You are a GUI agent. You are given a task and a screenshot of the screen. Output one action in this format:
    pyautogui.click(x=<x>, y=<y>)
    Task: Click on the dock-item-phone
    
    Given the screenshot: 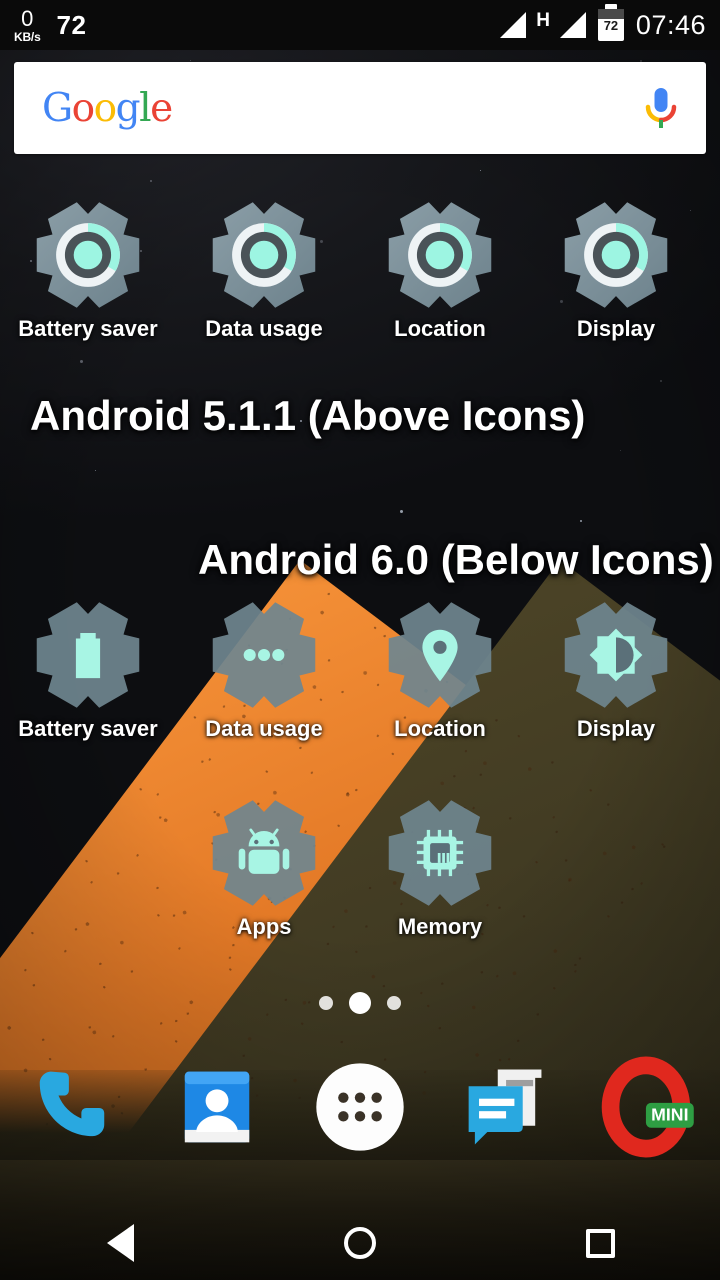 What is the action you would take?
    pyautogui.click(x=72, y=1107)
    